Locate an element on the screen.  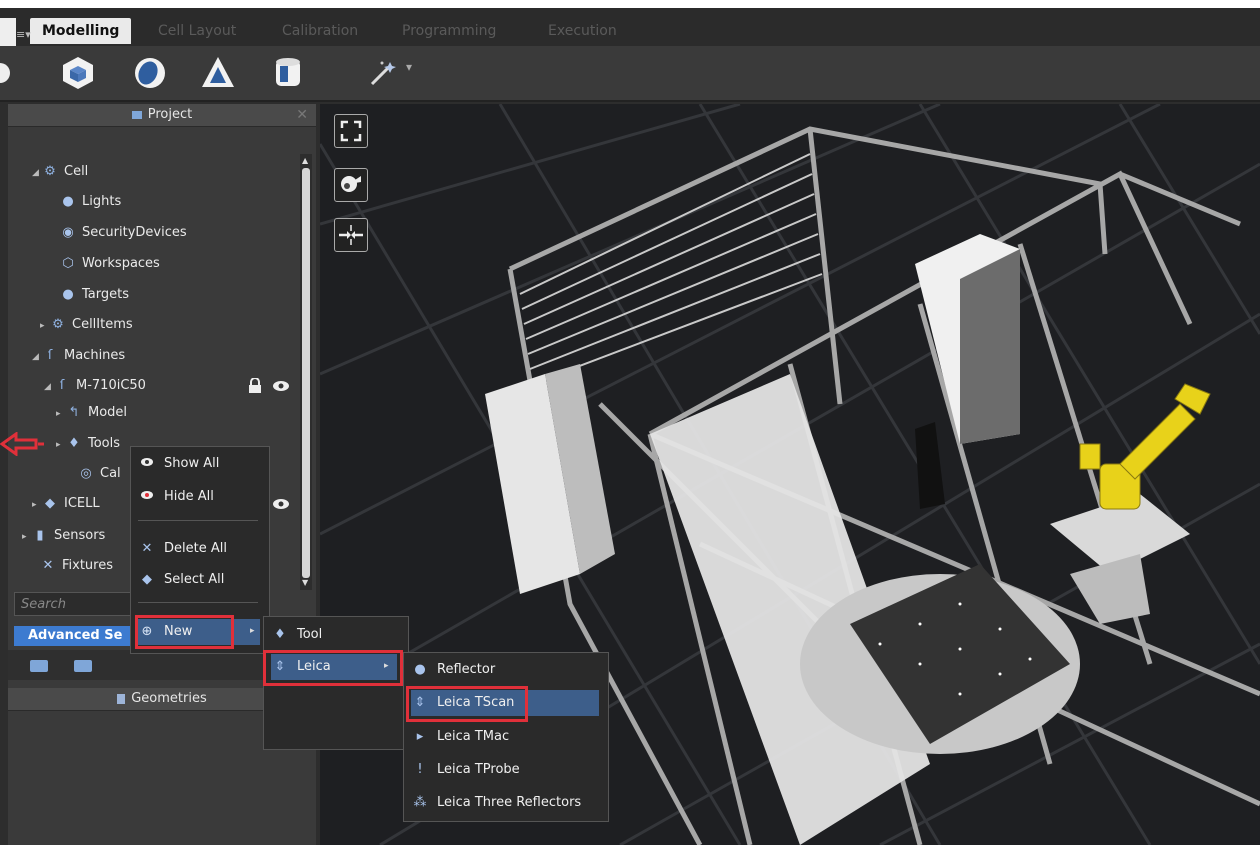
leica-three-reflectors-menu-item: ⁂ Leica Three Reflectors is located at coordinates (496, 803).